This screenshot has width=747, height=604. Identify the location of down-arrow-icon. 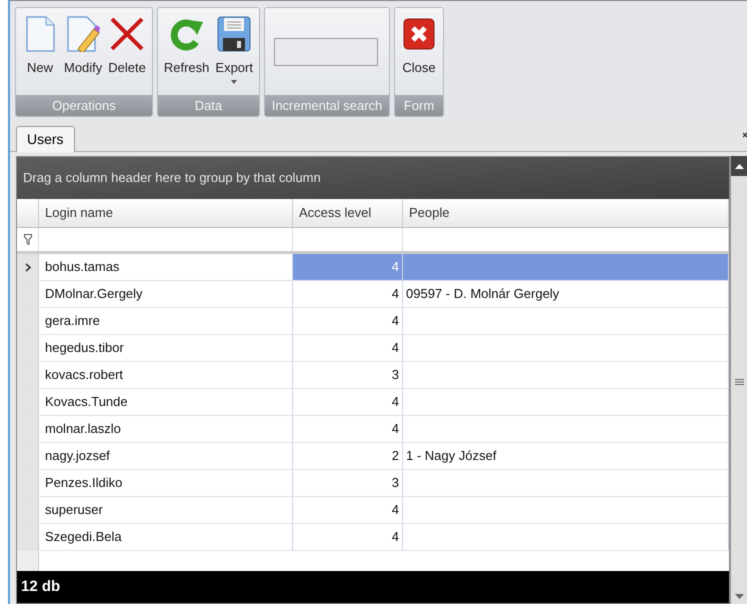
(739, 596).